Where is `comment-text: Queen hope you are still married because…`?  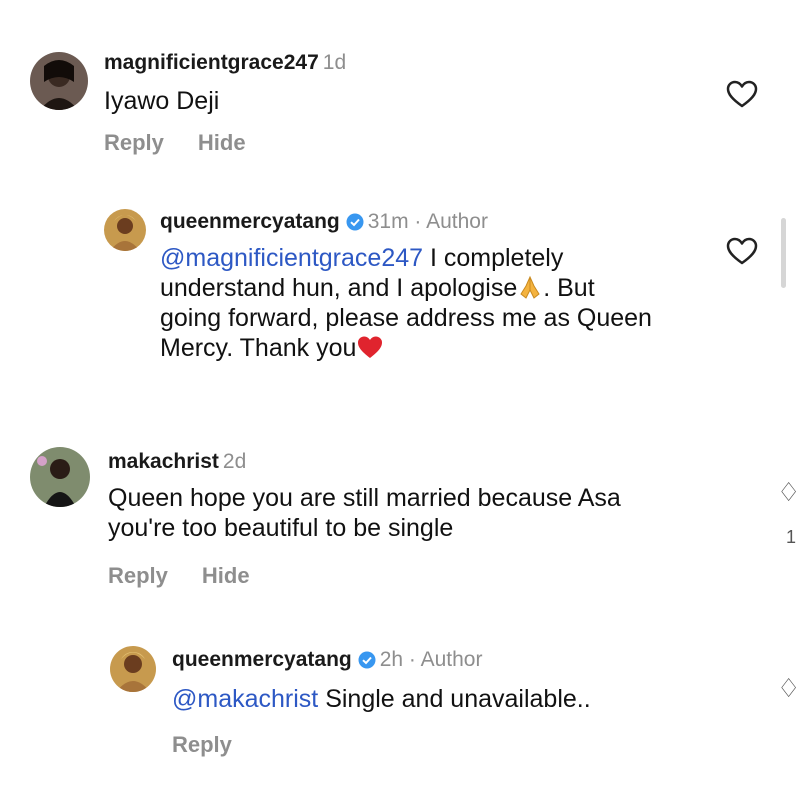 comment-text: Queen hope you are still married because… is located at coordinates (364, 513).